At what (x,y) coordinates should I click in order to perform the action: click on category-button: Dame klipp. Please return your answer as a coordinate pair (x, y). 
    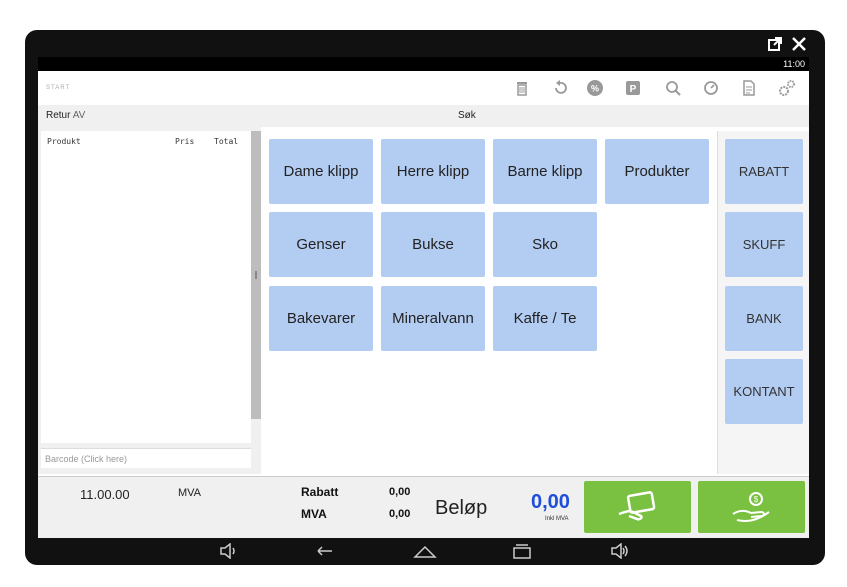
    Looking at the image, I should click on (321, 171).